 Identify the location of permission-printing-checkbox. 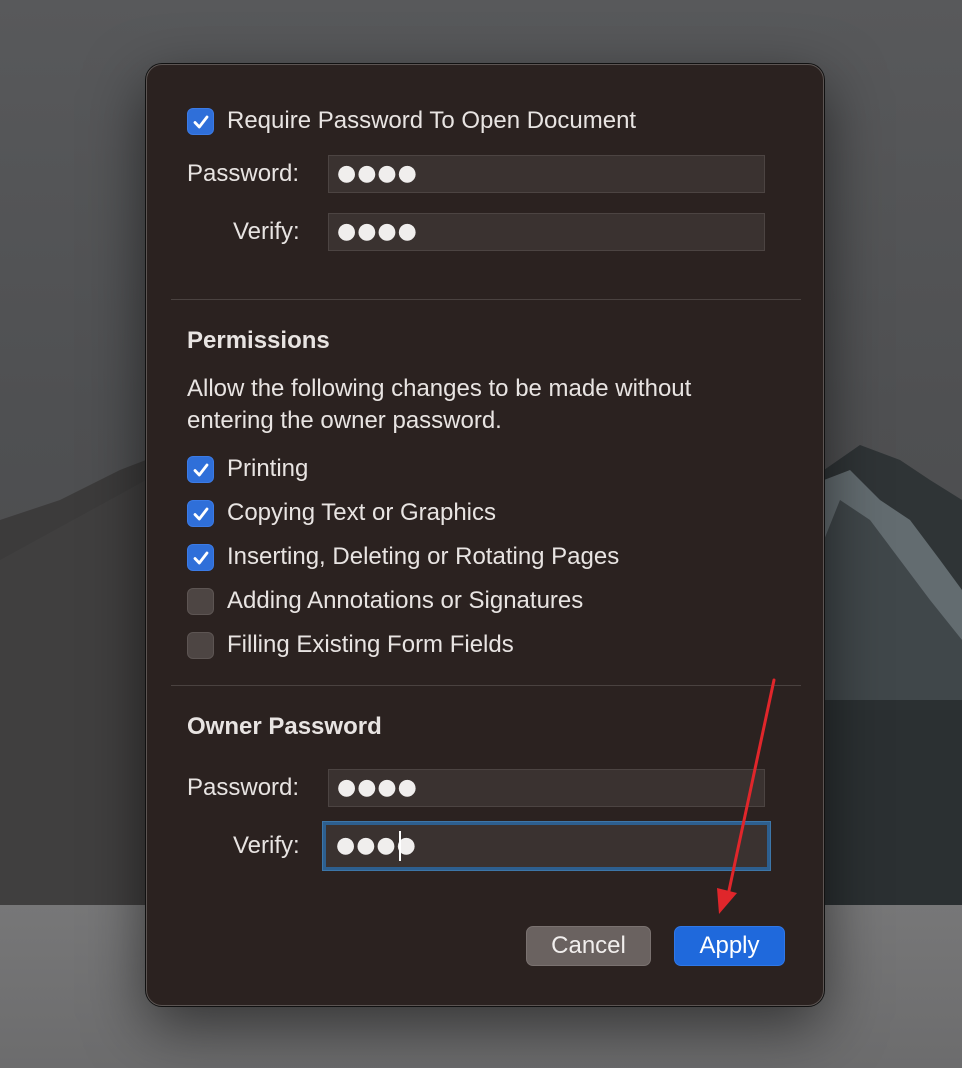
(200, 469).